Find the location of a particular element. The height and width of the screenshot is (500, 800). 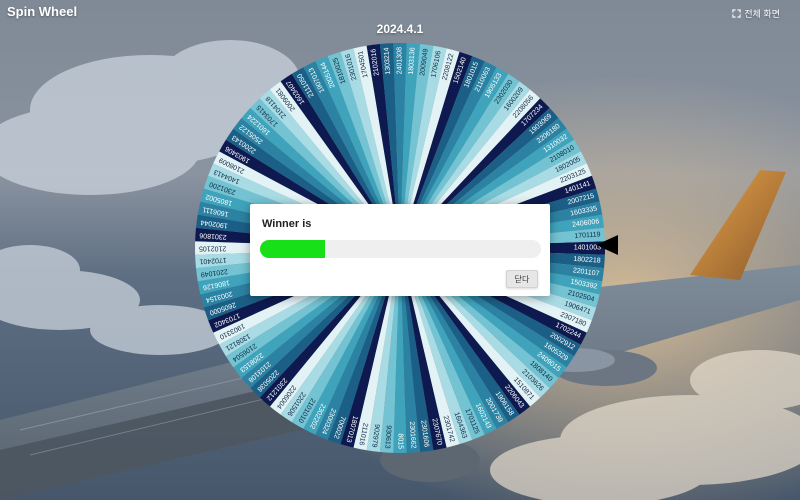

fullscreen-button: 전체 화면 is located at coordinates (756, 13).